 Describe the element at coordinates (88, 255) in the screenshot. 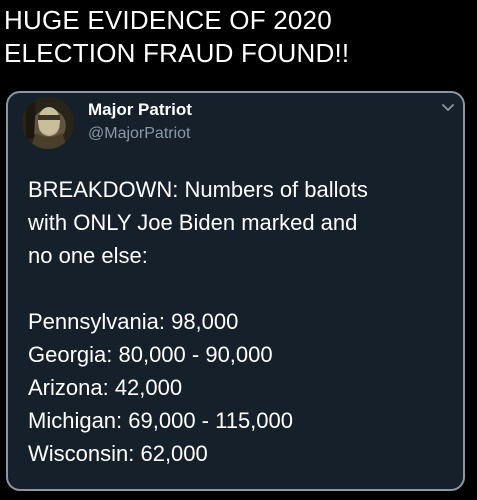

I see `tweet-line-3: no one else:` at that location.